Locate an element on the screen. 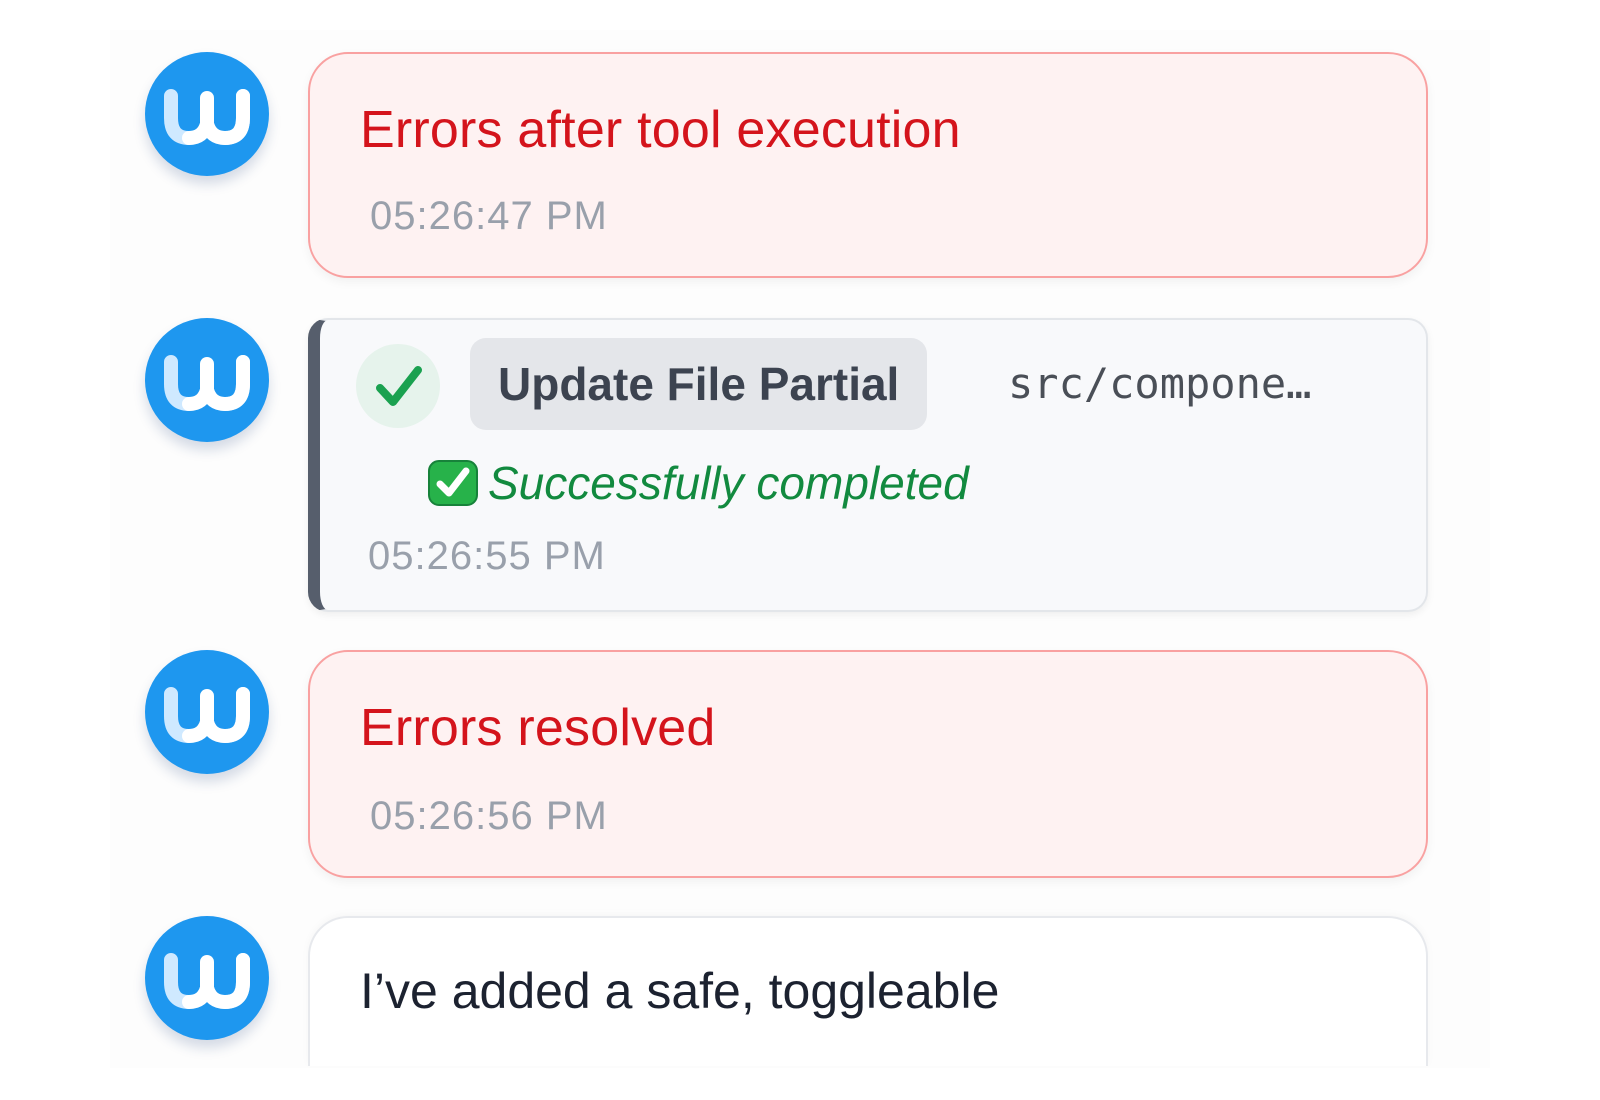 The height and width of the screenshot is (1100, 1600). tool-status-indicator is located at coordinates (398, 386).